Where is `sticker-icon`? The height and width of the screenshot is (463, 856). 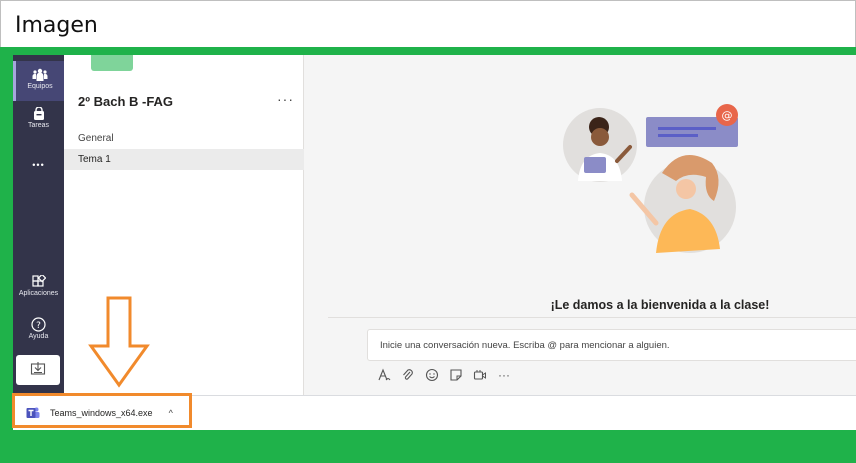 sticker-icon is located at coordinates (456, 375).